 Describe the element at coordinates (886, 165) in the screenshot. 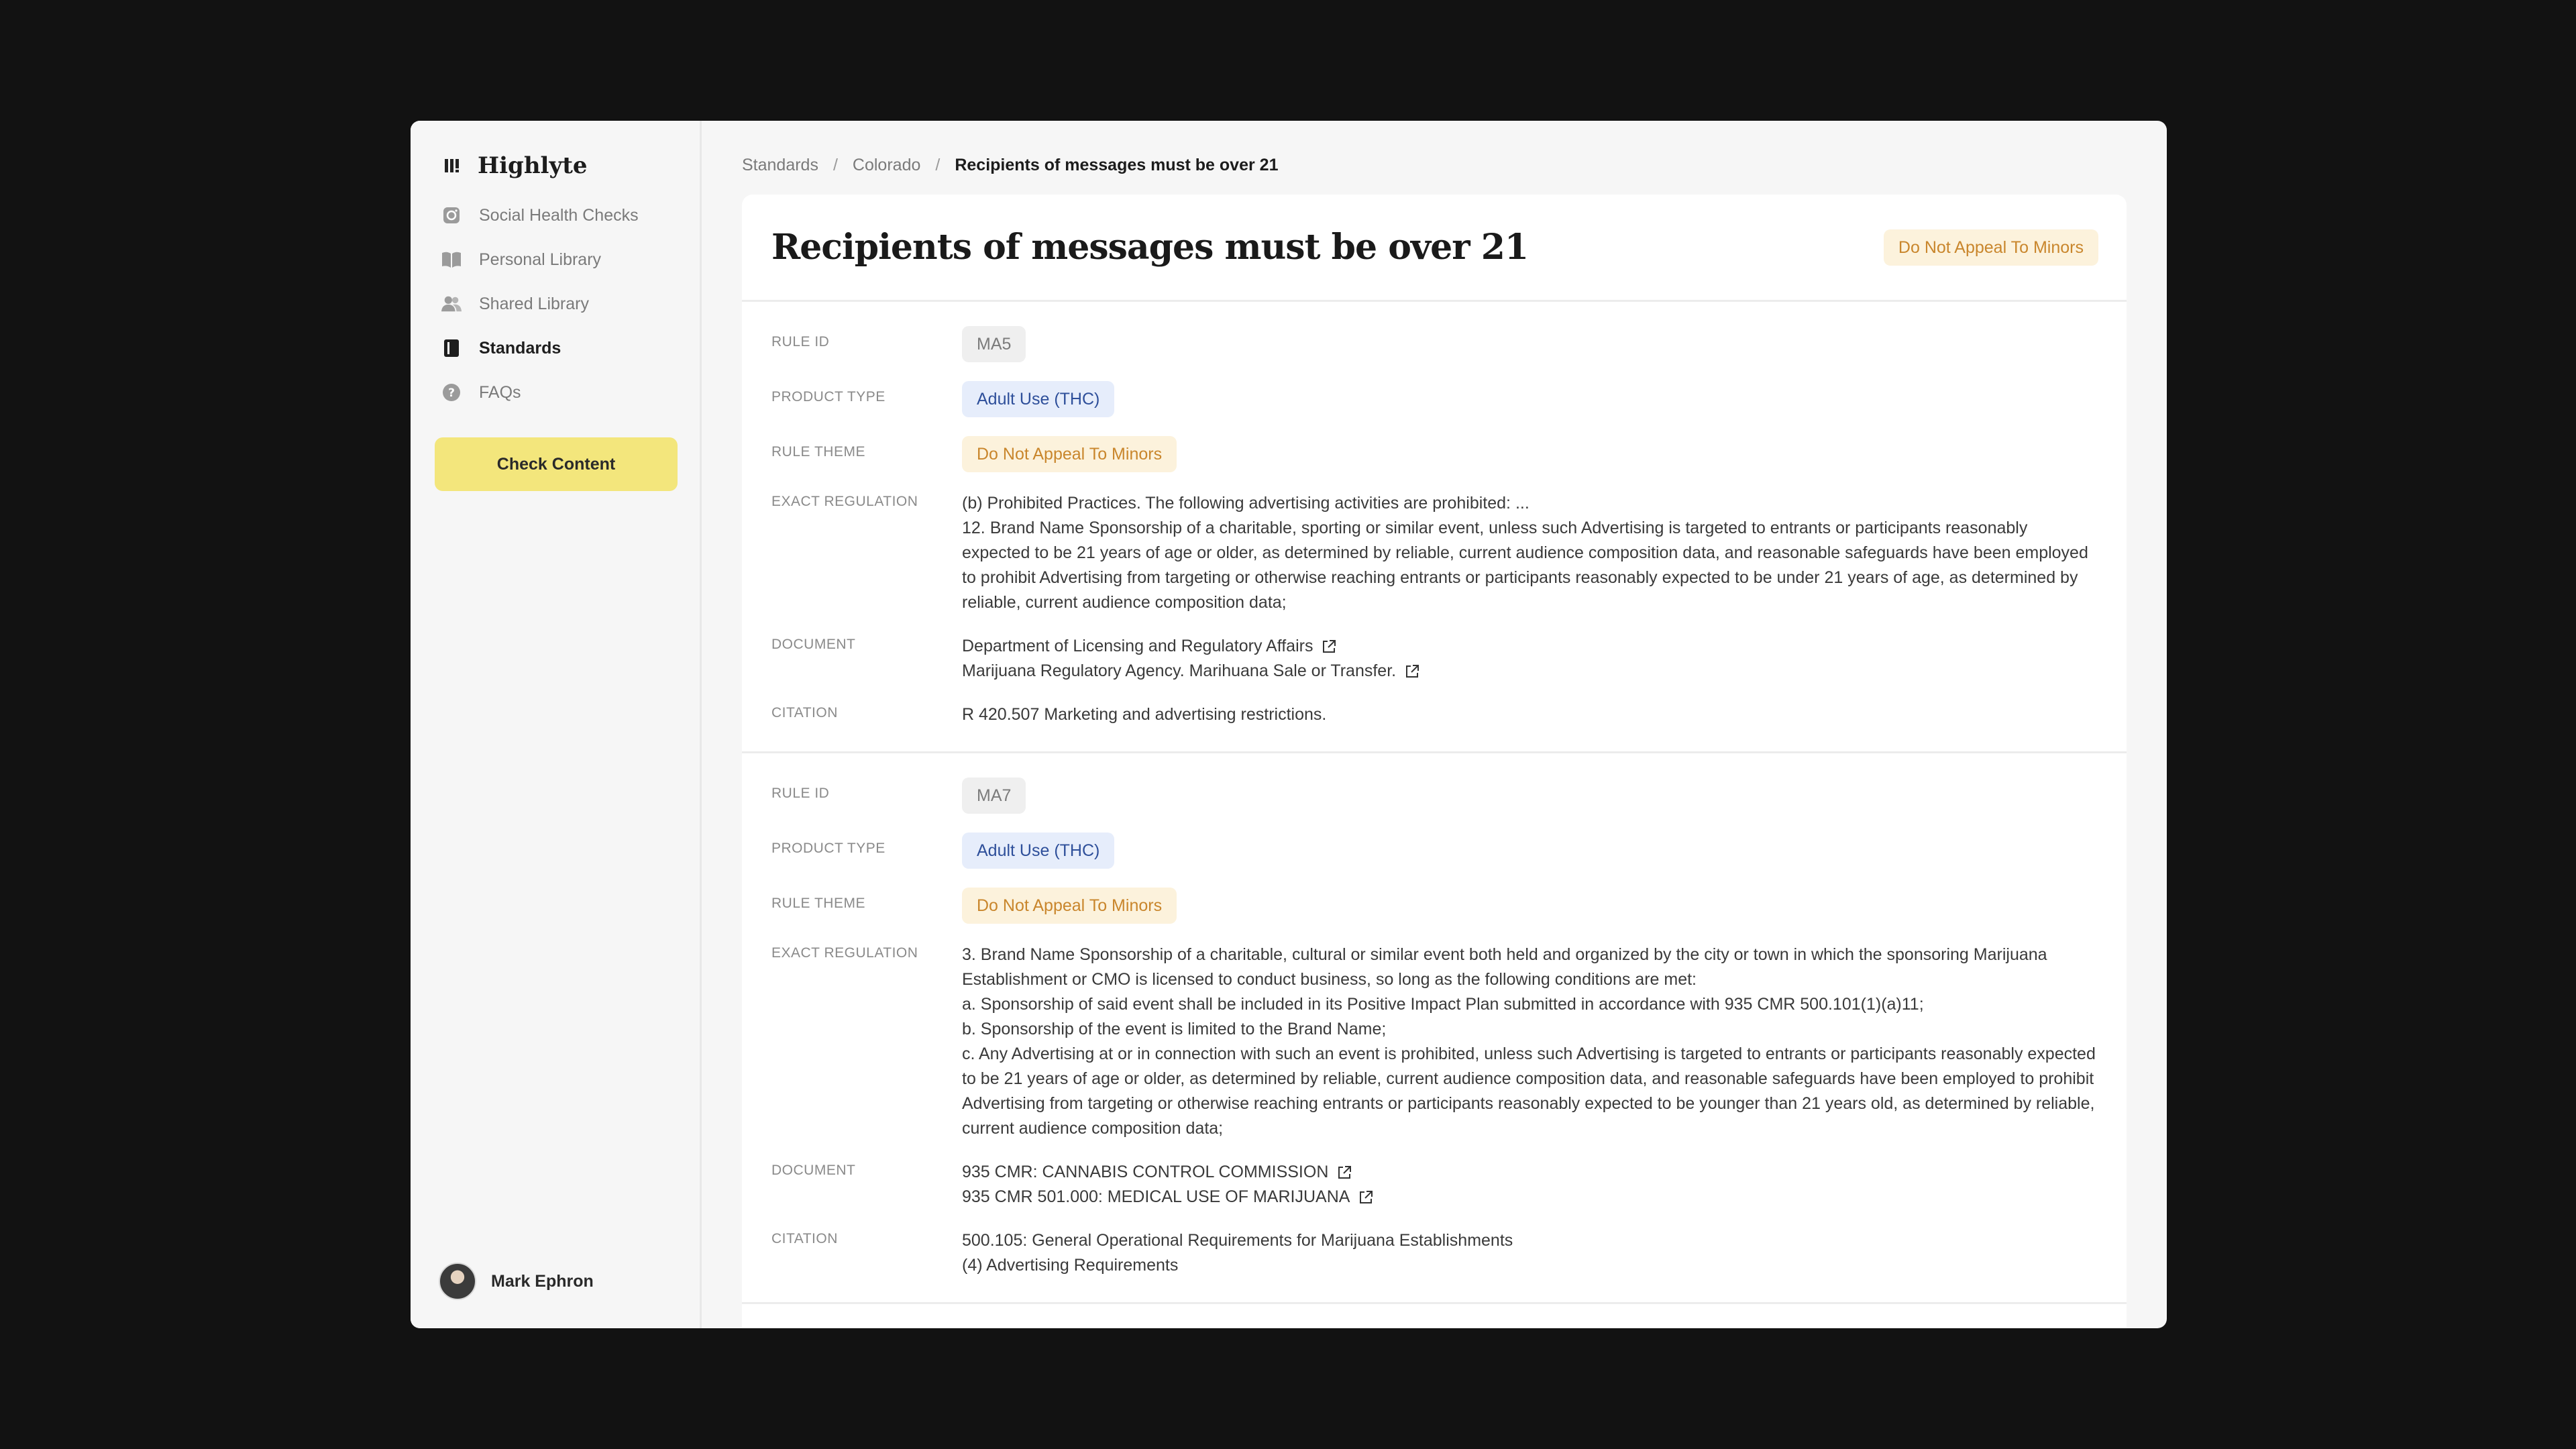

I see `breadcrumb-link-colorado: Colorado` at that location.